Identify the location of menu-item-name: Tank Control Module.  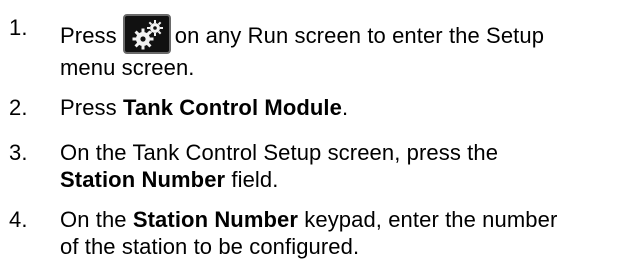
(232, 107).